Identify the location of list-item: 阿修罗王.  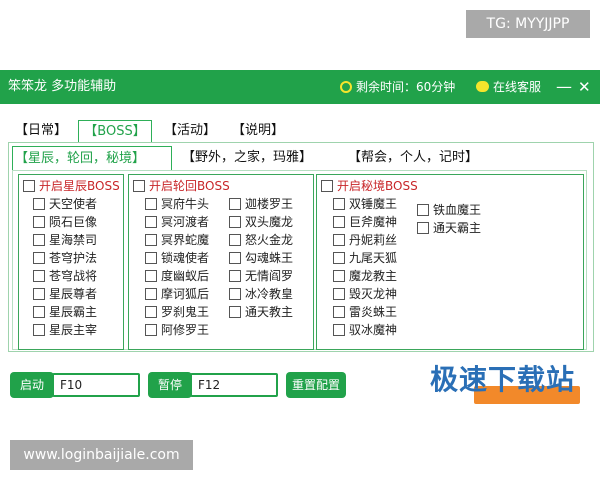
(177, 330).